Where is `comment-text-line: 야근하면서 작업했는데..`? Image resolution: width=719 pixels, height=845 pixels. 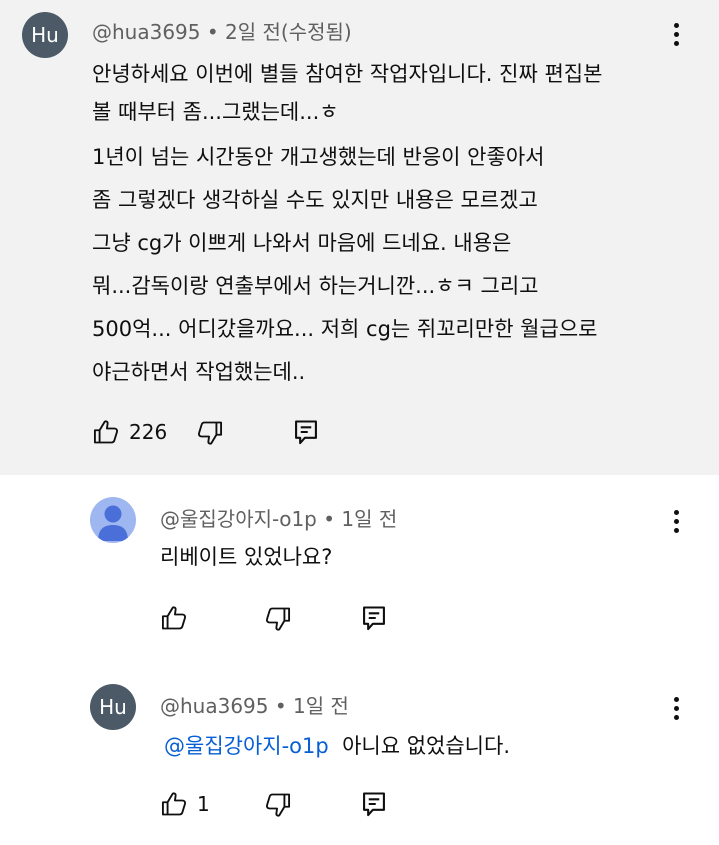
comment-text-line: 야근하면서 작업했는데.. is located at coordinates (199, 372).